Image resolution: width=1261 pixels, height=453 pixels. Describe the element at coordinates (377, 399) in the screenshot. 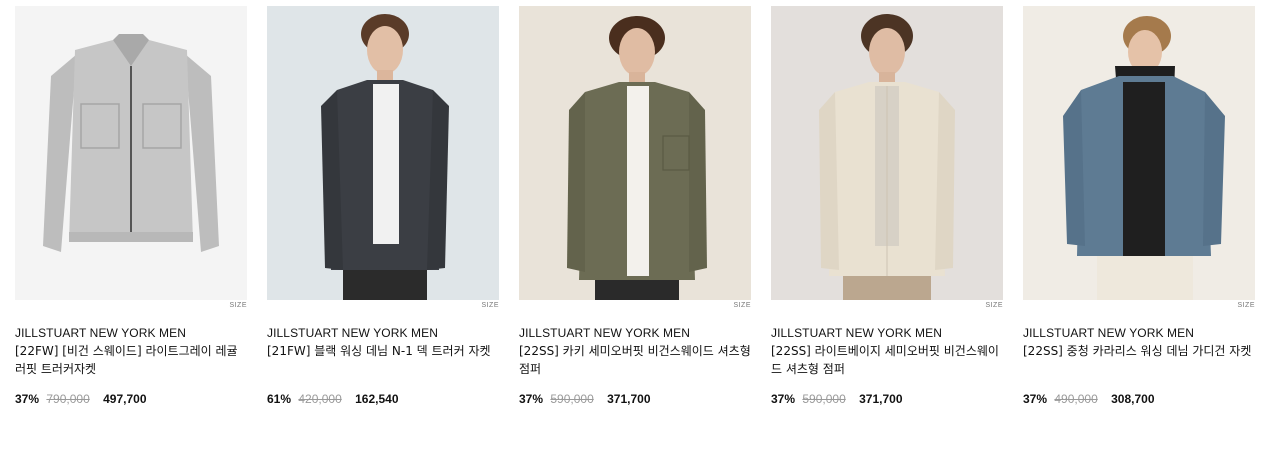

I see `sale-price: 162,540` at that location.